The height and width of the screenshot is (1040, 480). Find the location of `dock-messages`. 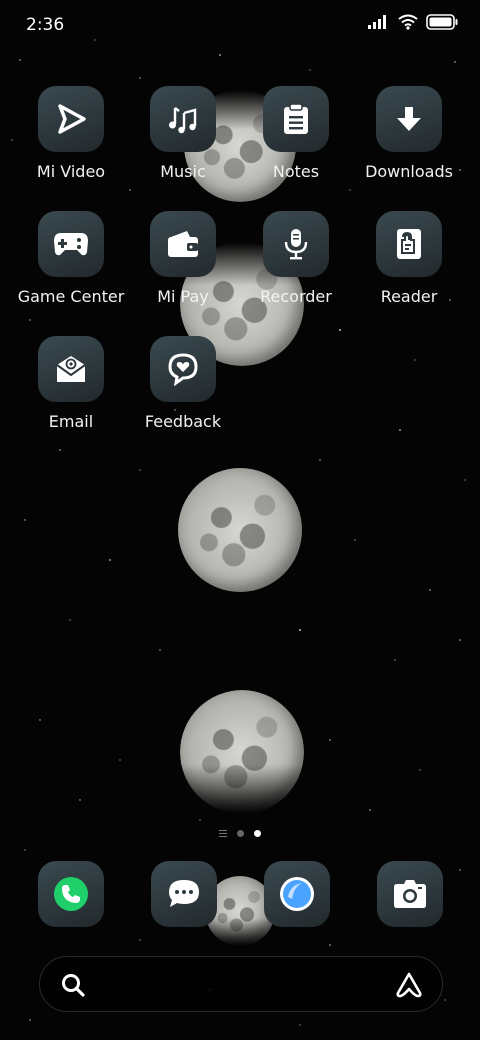

dock-messages is located at coordinates (184, 894).